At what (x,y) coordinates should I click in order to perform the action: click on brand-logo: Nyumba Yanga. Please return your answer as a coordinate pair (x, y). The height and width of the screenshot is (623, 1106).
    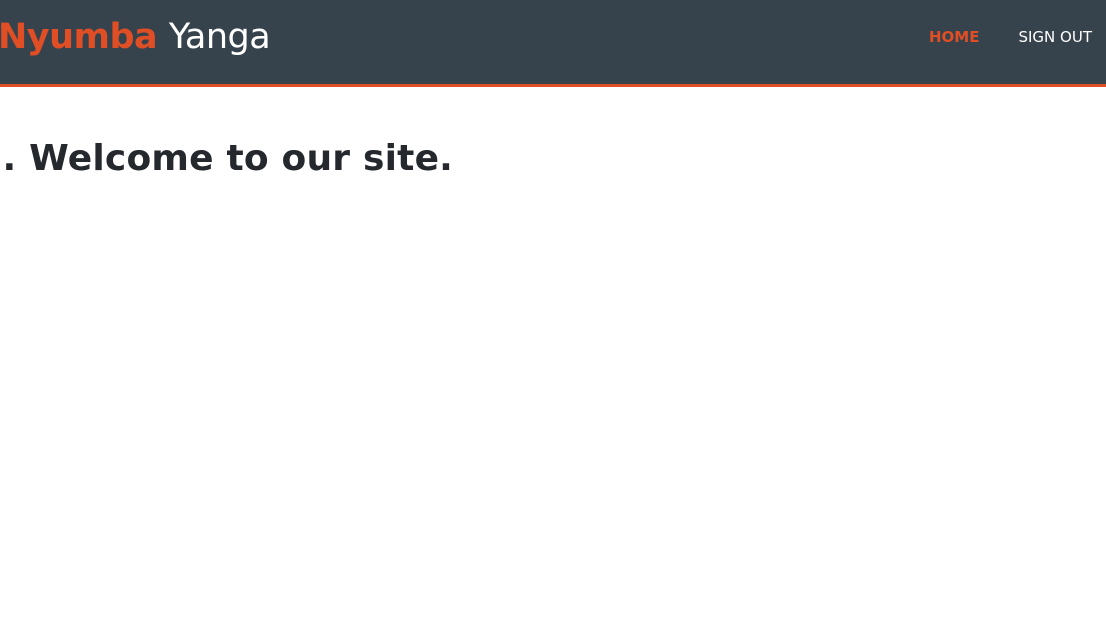
    Looking at the image, I should click on (135, 37).